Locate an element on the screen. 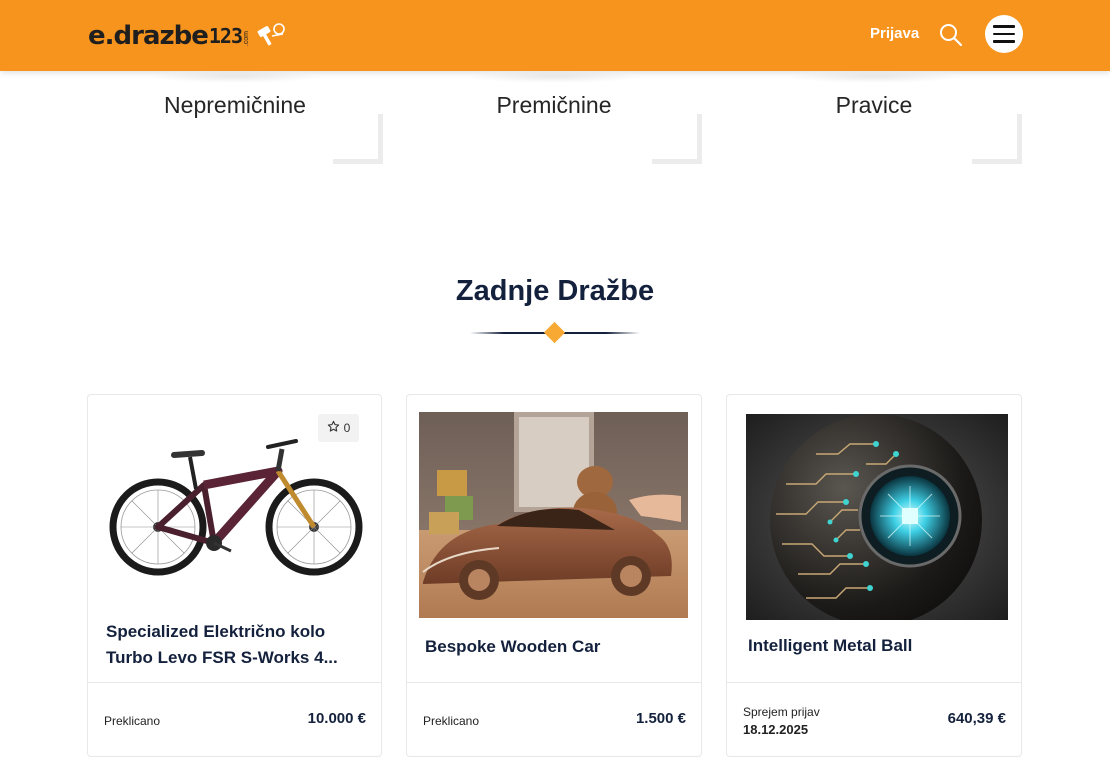 The image size is (1110, 780). category-nav: Nepremičnine Premičnine Pravice is located at coordinates (555, 118).